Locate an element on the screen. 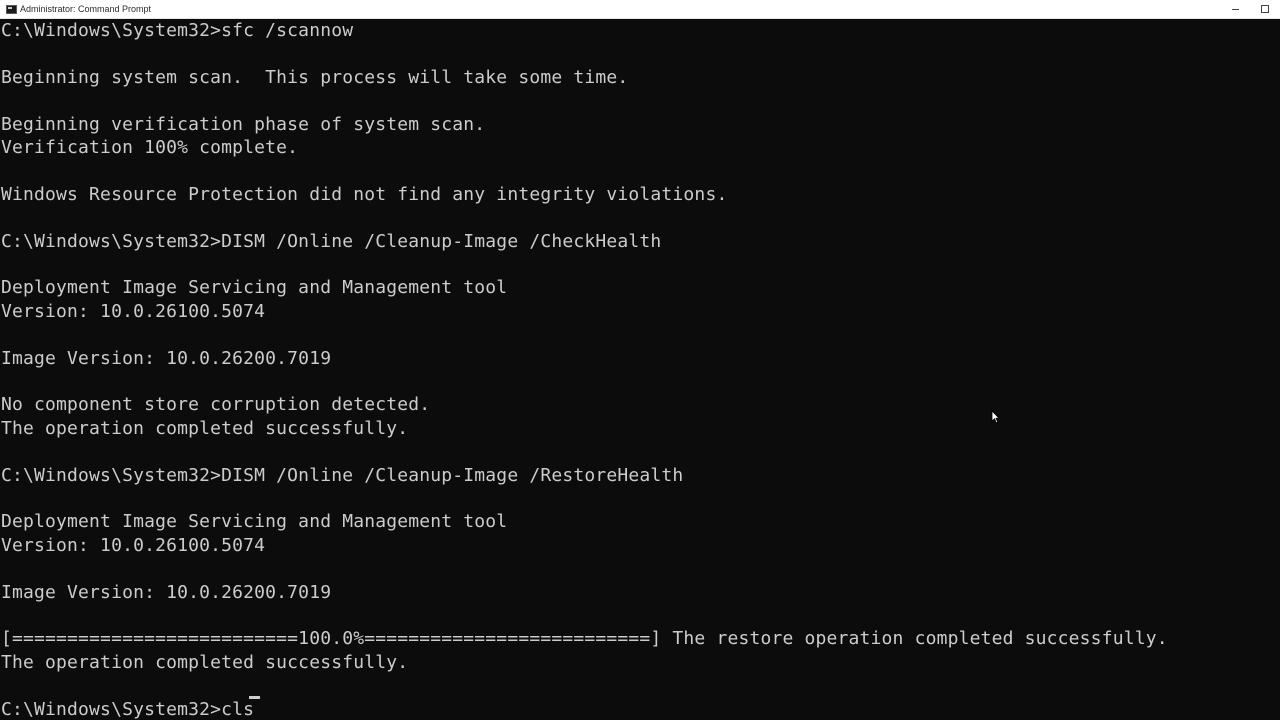  console-line: C:\Windows\System32>sfc /scannow is located at coordinates (177, 30).